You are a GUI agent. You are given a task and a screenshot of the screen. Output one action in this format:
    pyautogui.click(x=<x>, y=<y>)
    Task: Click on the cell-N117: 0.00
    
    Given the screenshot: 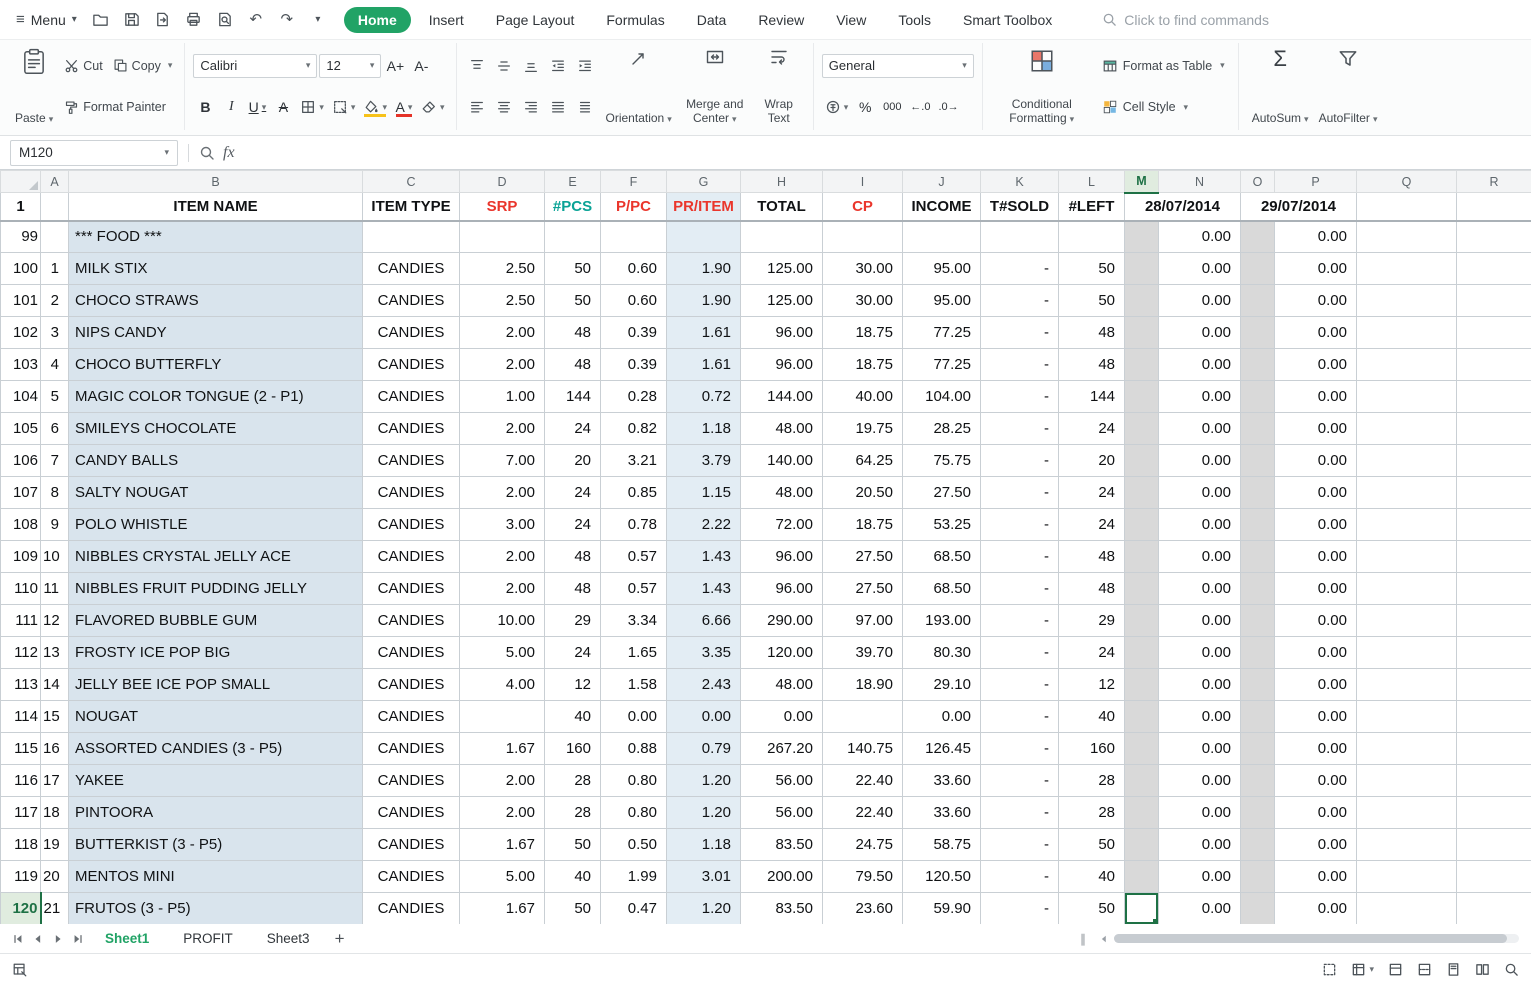 What is the action you would take?
    pyautogui.click(x=1199, y=812)
    